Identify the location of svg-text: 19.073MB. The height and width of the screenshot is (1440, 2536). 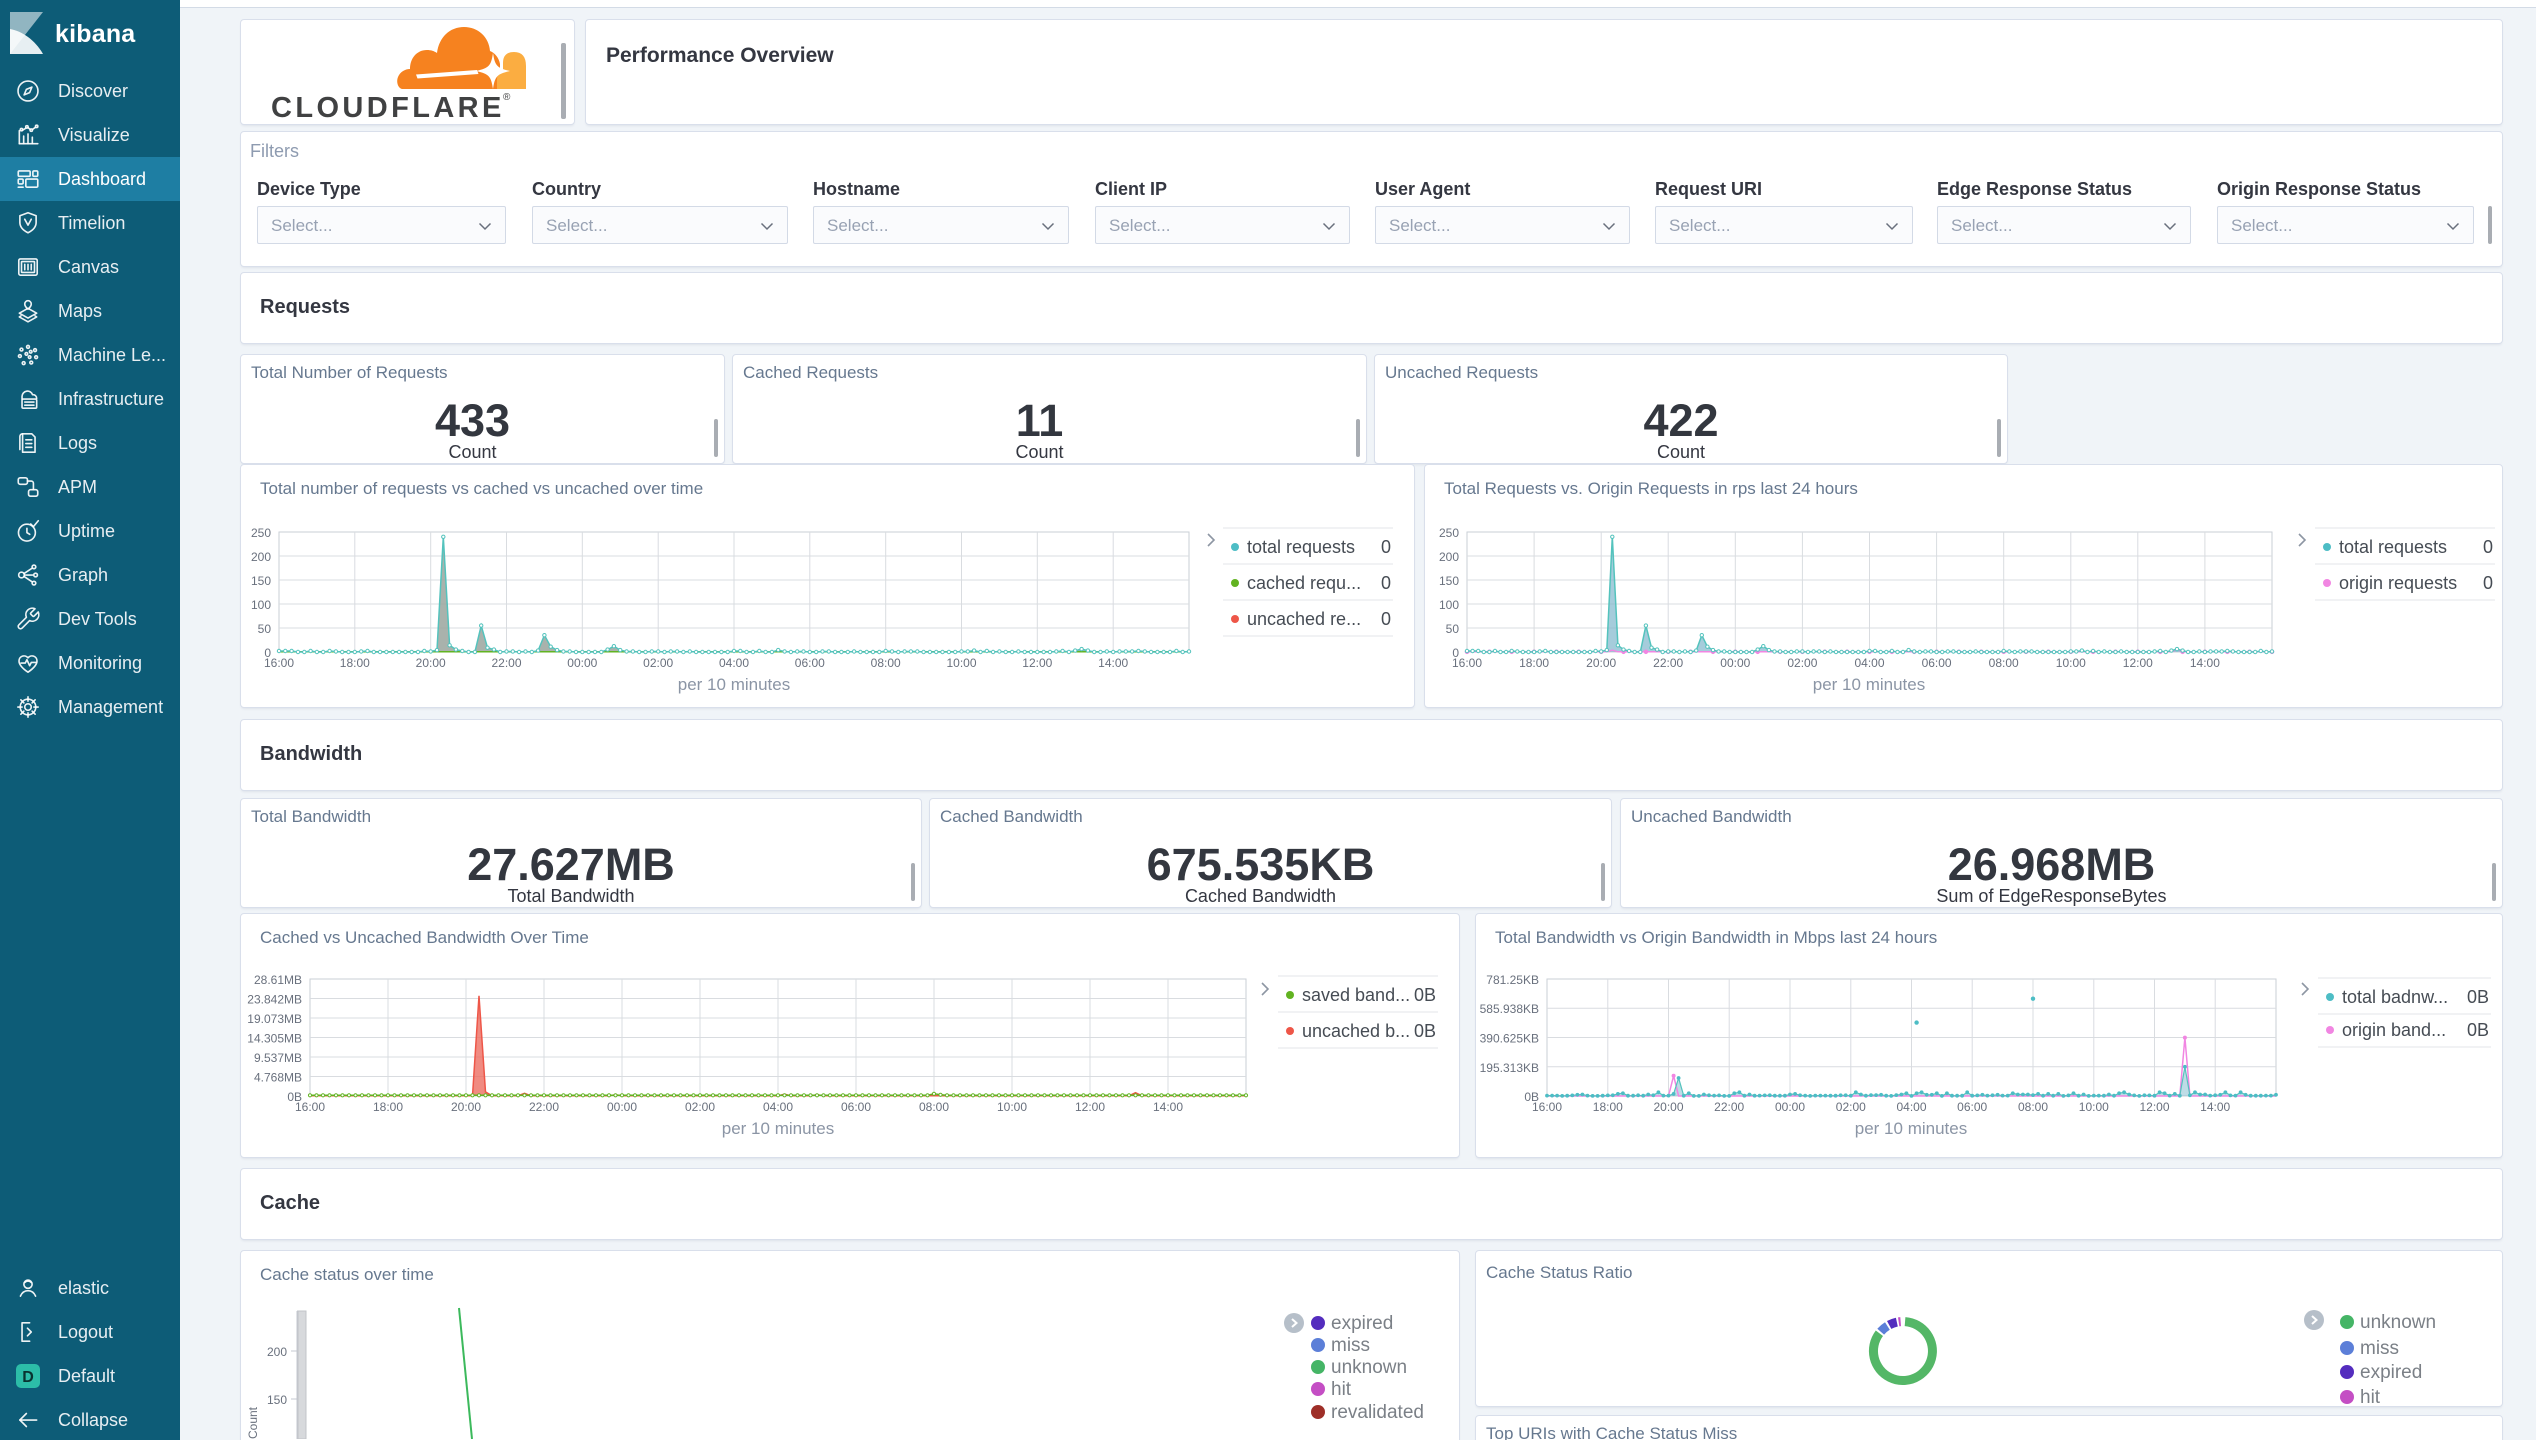
(274, 1019).